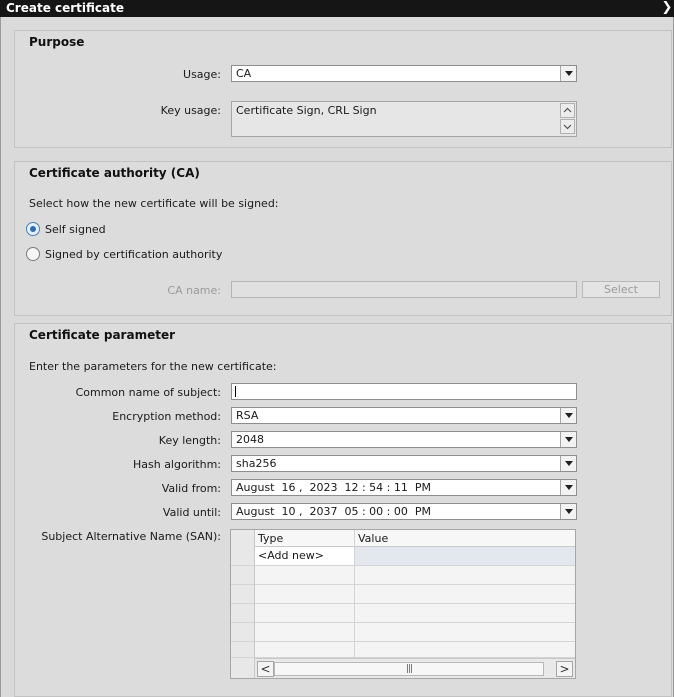 This screenshot has height=697, width=674. What do you see at coordinates (404, 391) in the screenshot?
I see `common-name-input` at bounding box center [404, 391].